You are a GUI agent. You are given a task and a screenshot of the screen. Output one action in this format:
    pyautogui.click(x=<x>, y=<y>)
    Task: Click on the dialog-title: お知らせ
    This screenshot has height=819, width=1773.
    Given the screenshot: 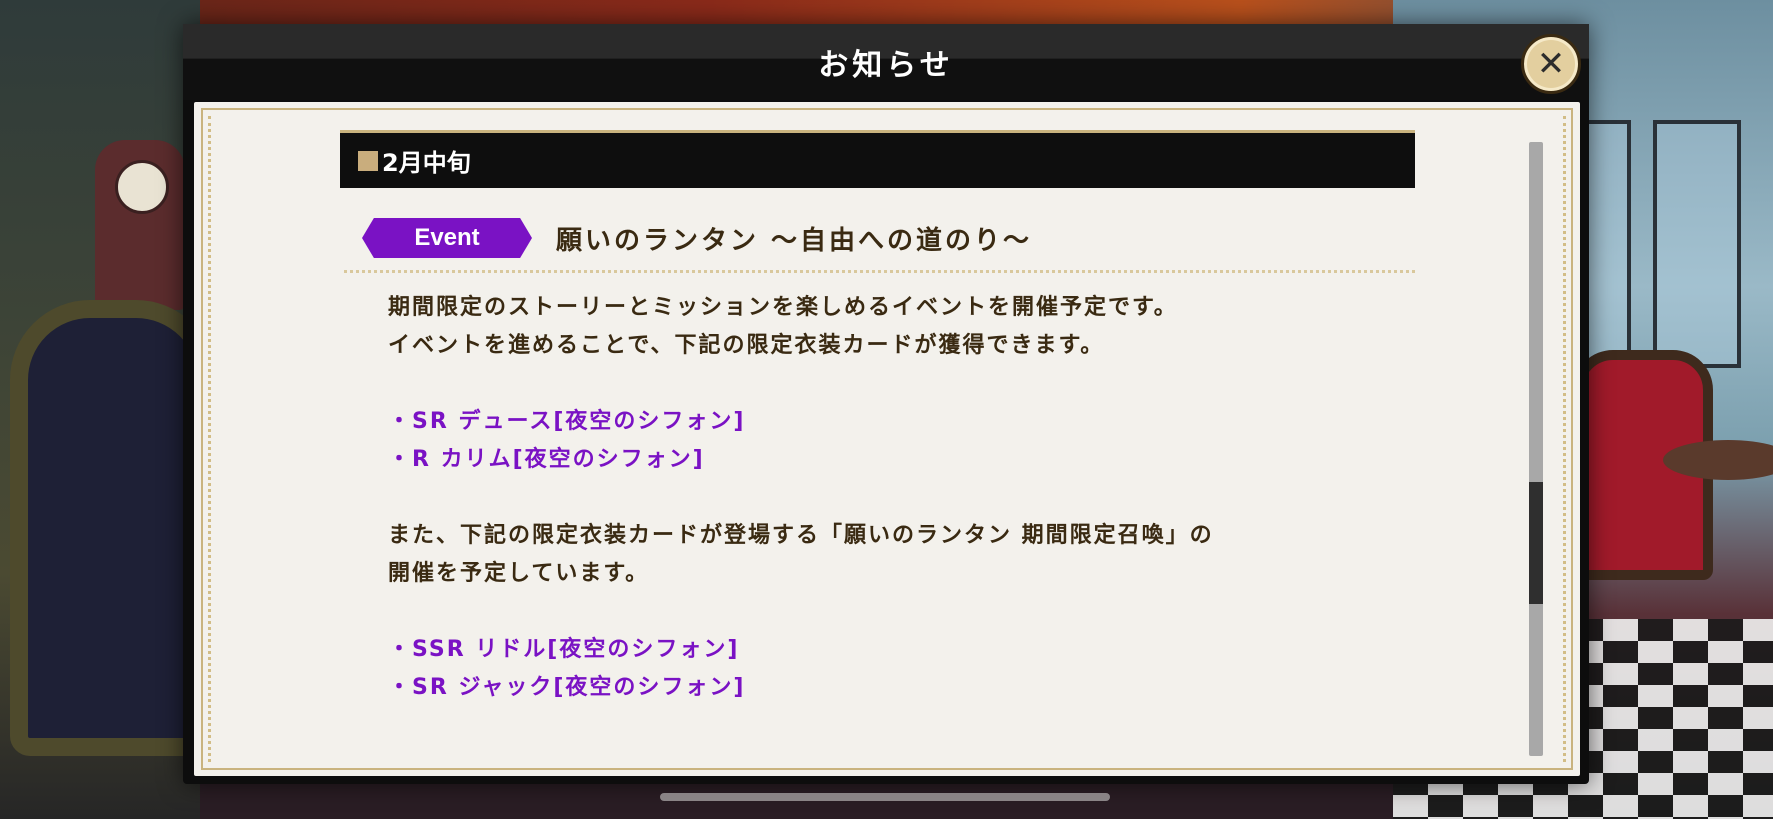 What is the action you would take?
    pyautogui.click(x=886, y=65)
    